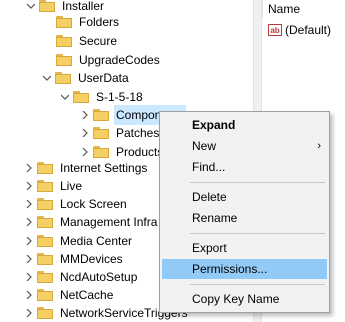  Describe the element at coordinates (99, 22) in the screenshot. I see `tree-item-label: Folders` at that location.